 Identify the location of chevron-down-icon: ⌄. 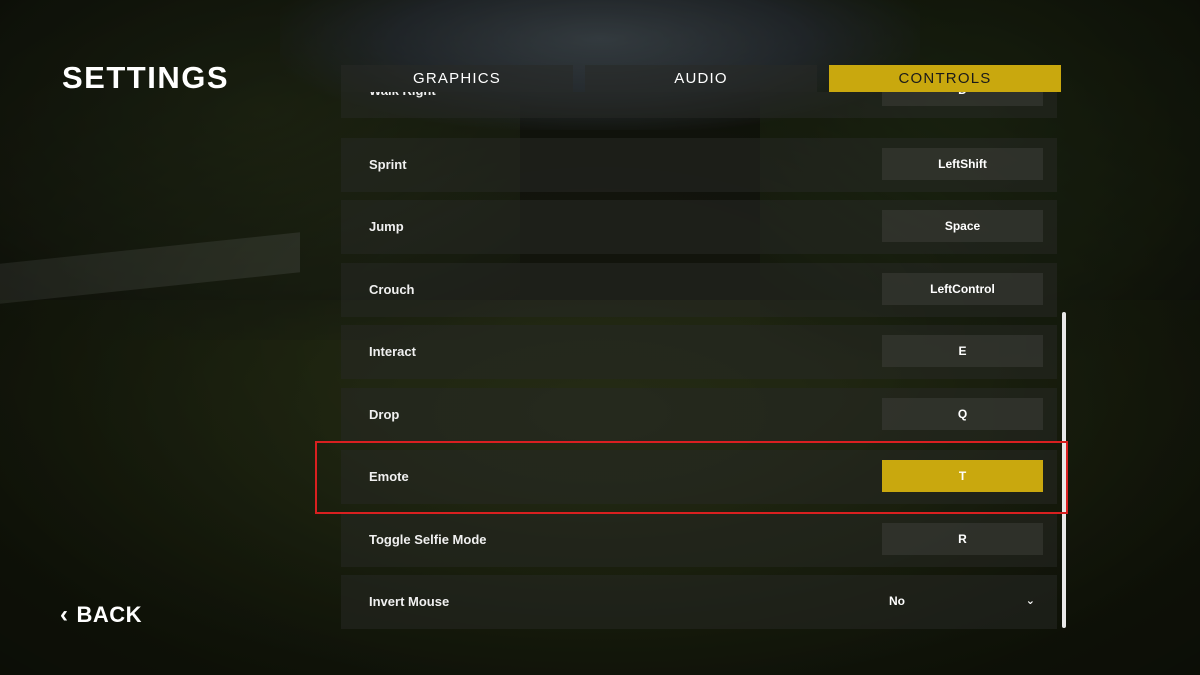
(1030, 601).